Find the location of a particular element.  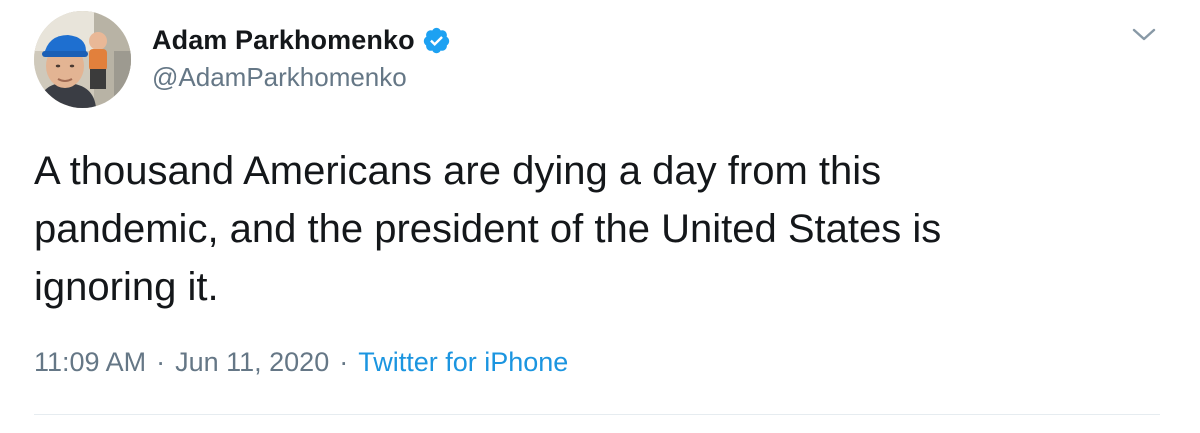

verified-badge-icon is located at coordinates (436, 40).